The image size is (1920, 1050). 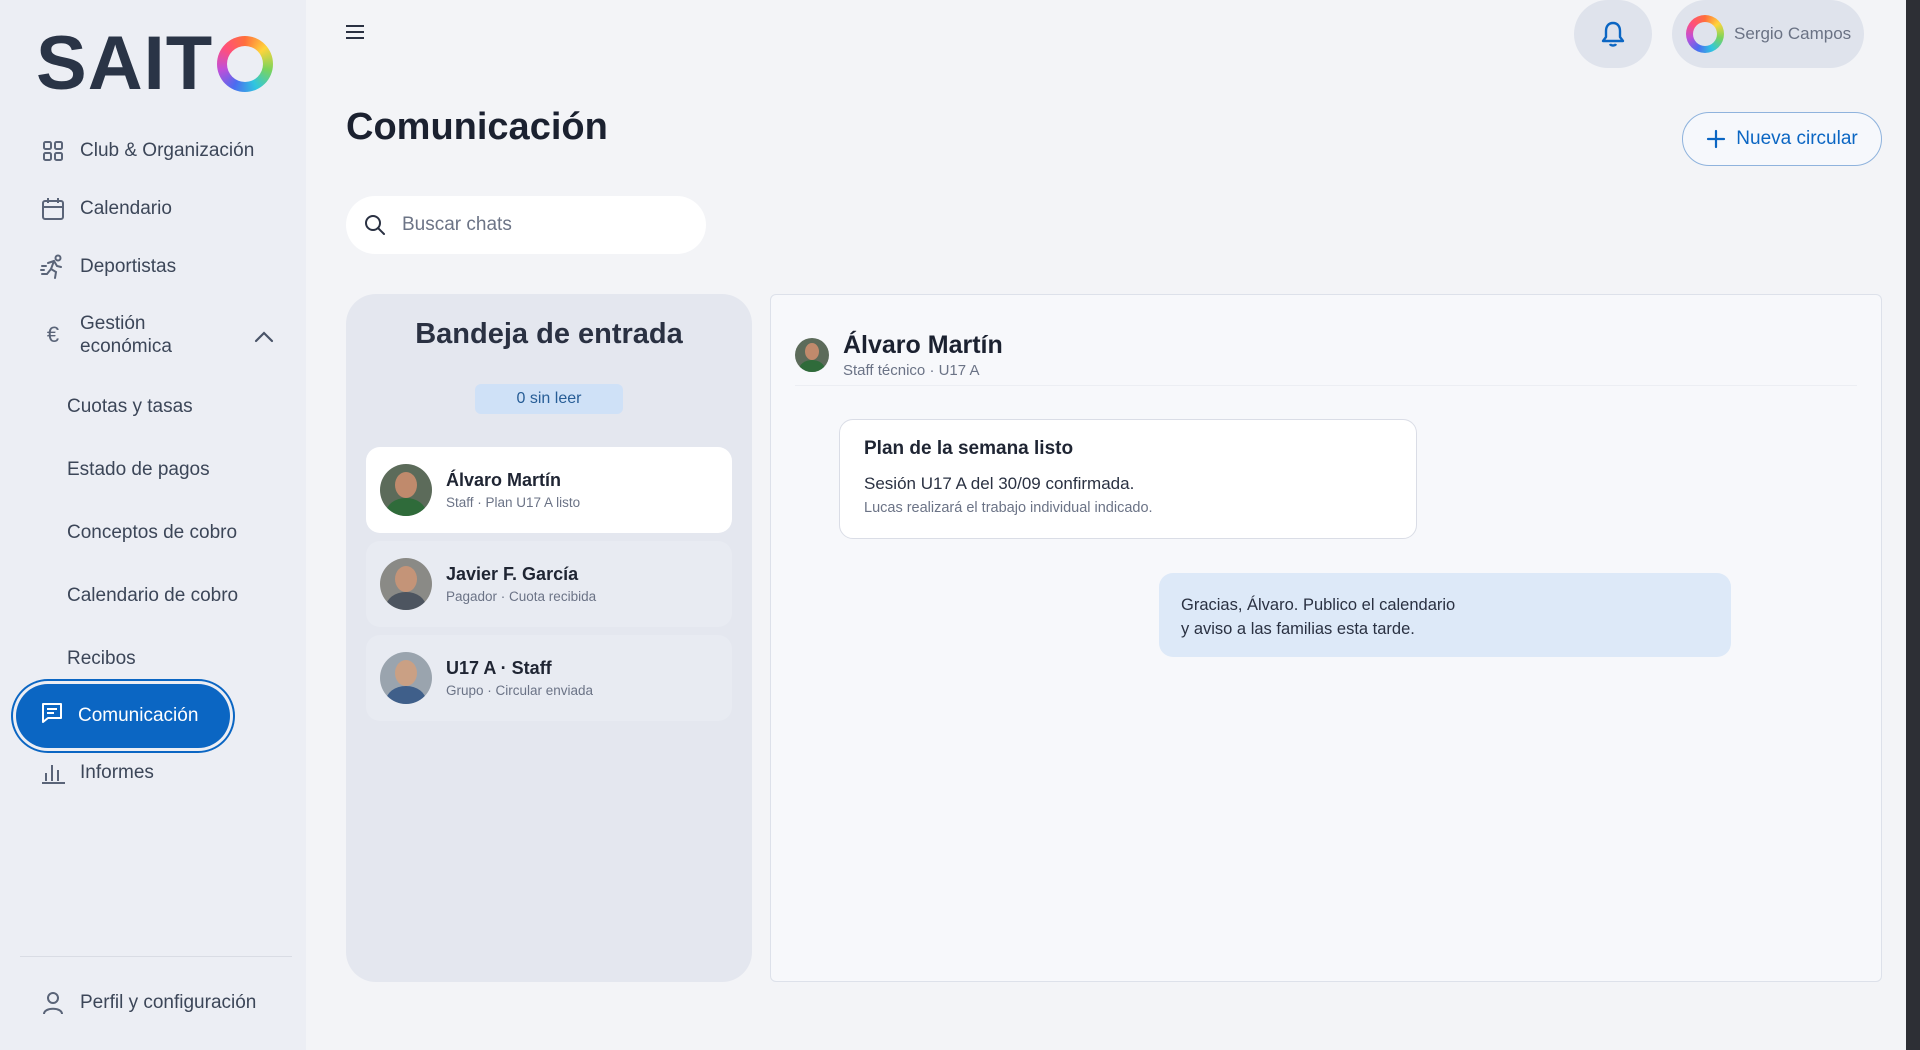 I want to click on chevron-up-icon, so click(x=264, y=337).